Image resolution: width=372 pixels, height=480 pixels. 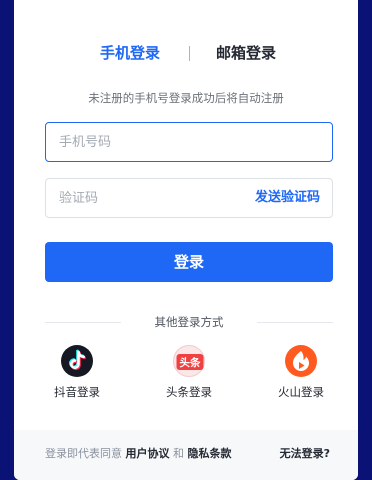 I want to click on agreement-text: 登录即代表同意 用户协议 和 隐私条款, so click(x=138, y=454).